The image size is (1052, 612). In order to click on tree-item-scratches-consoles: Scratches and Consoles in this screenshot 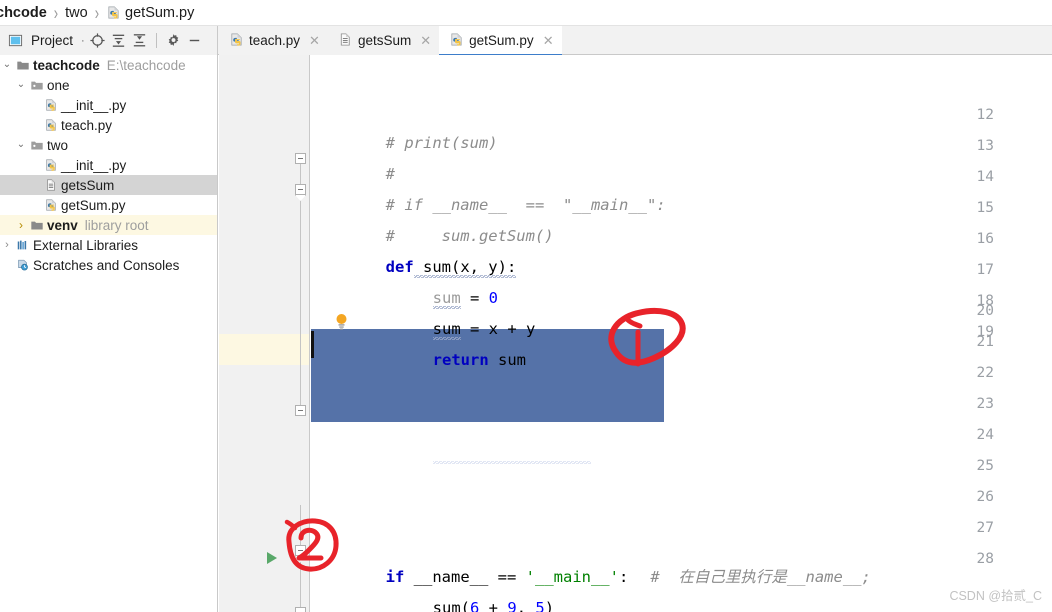, I will do `click(108, 265)`.